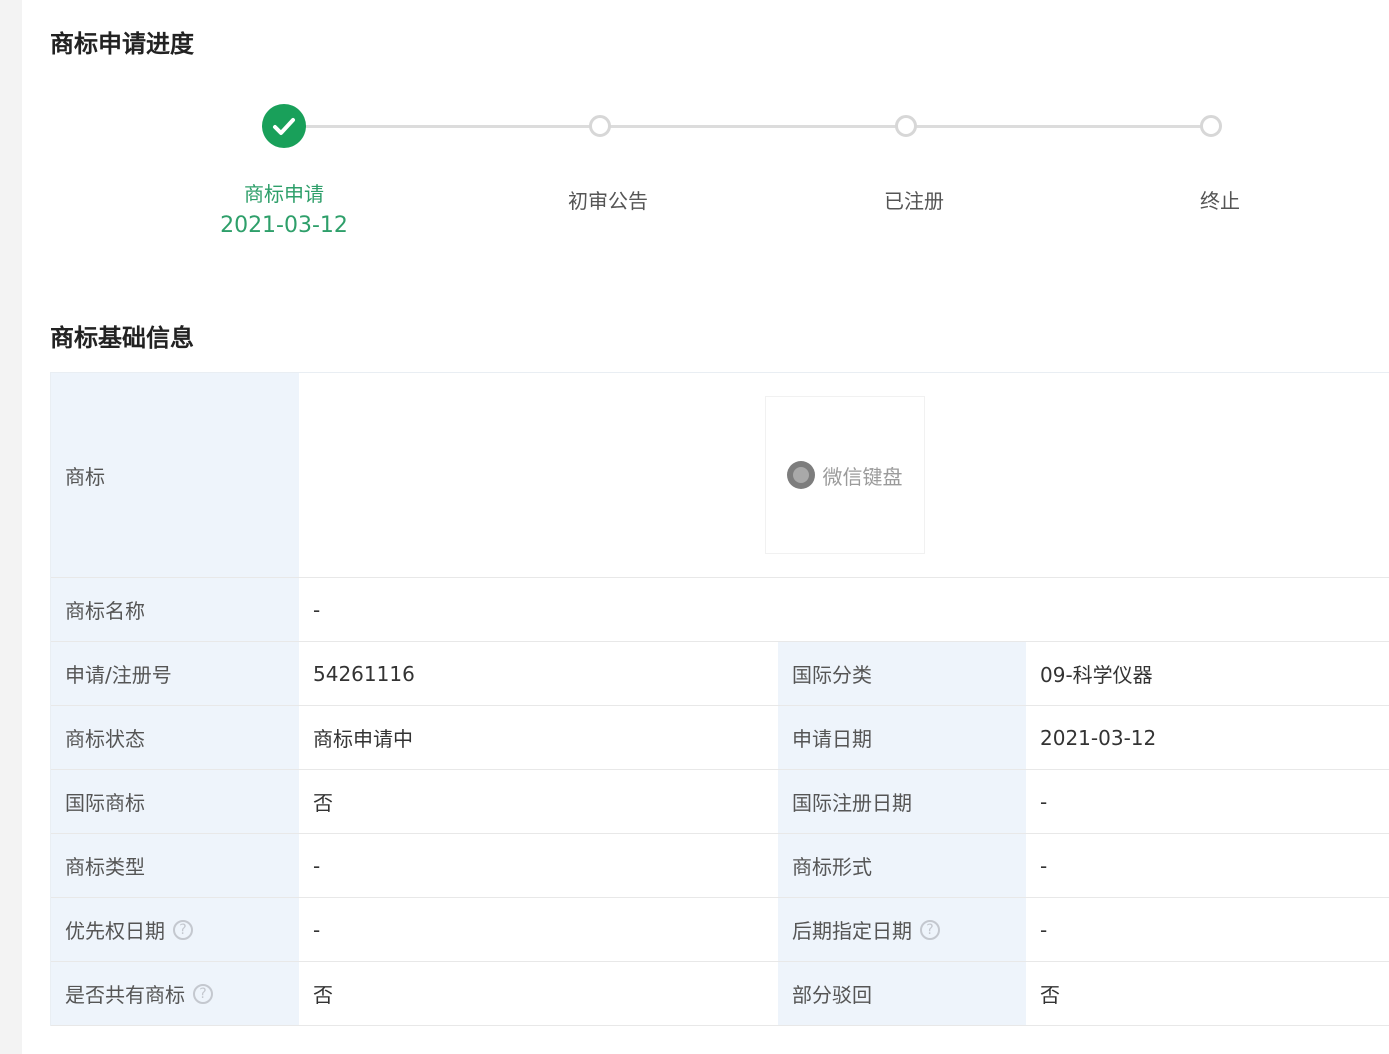 This screenshot has width=1389, height=1054. Describe the element at coordinates (284, 225) in the screenshot. I see `step-1-date: 2021-03-12` at that location.